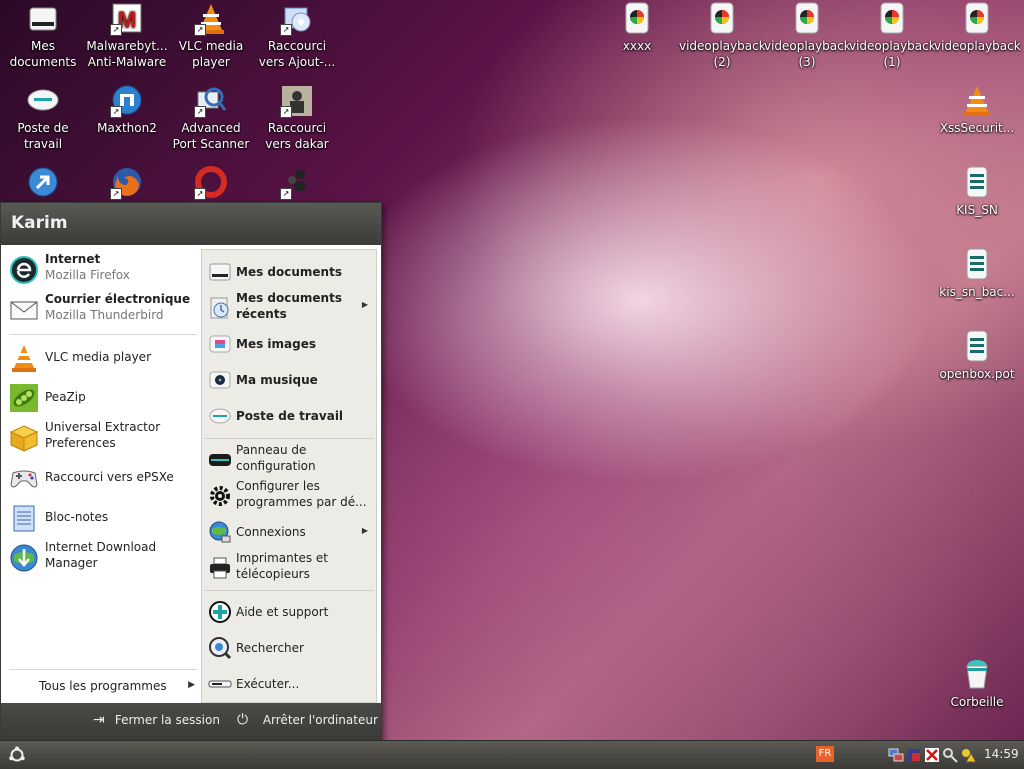  I want to click on people-icon: ↗, so click(297, 183).